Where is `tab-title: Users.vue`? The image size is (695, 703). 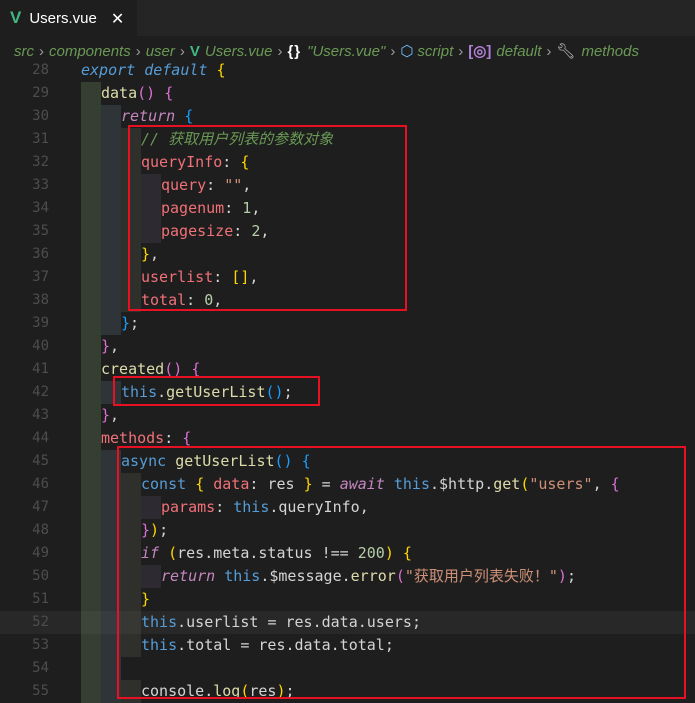
tab-title: Users.vue is located at coordinates (63, 18).